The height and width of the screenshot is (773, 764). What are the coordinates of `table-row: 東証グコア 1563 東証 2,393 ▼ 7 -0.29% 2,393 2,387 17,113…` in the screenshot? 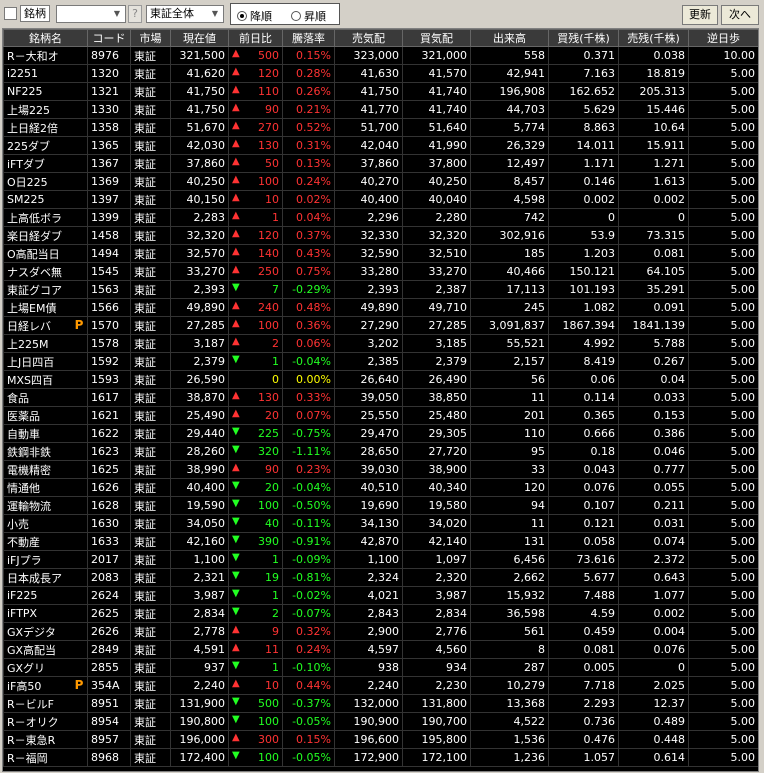 It's located at (380, 289).